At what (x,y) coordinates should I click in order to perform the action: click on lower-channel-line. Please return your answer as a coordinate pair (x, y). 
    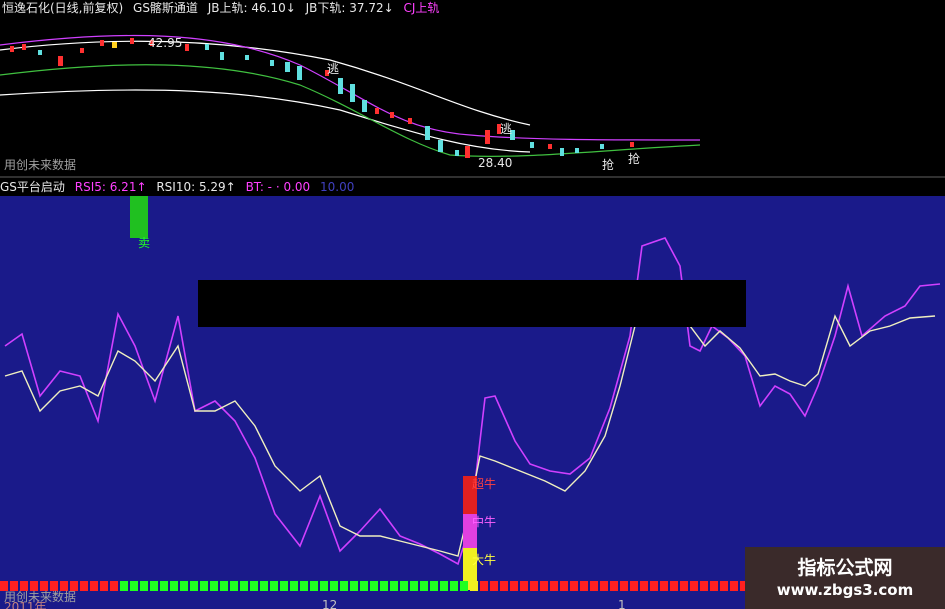
    Looking at the image, I should click on (265, 121).